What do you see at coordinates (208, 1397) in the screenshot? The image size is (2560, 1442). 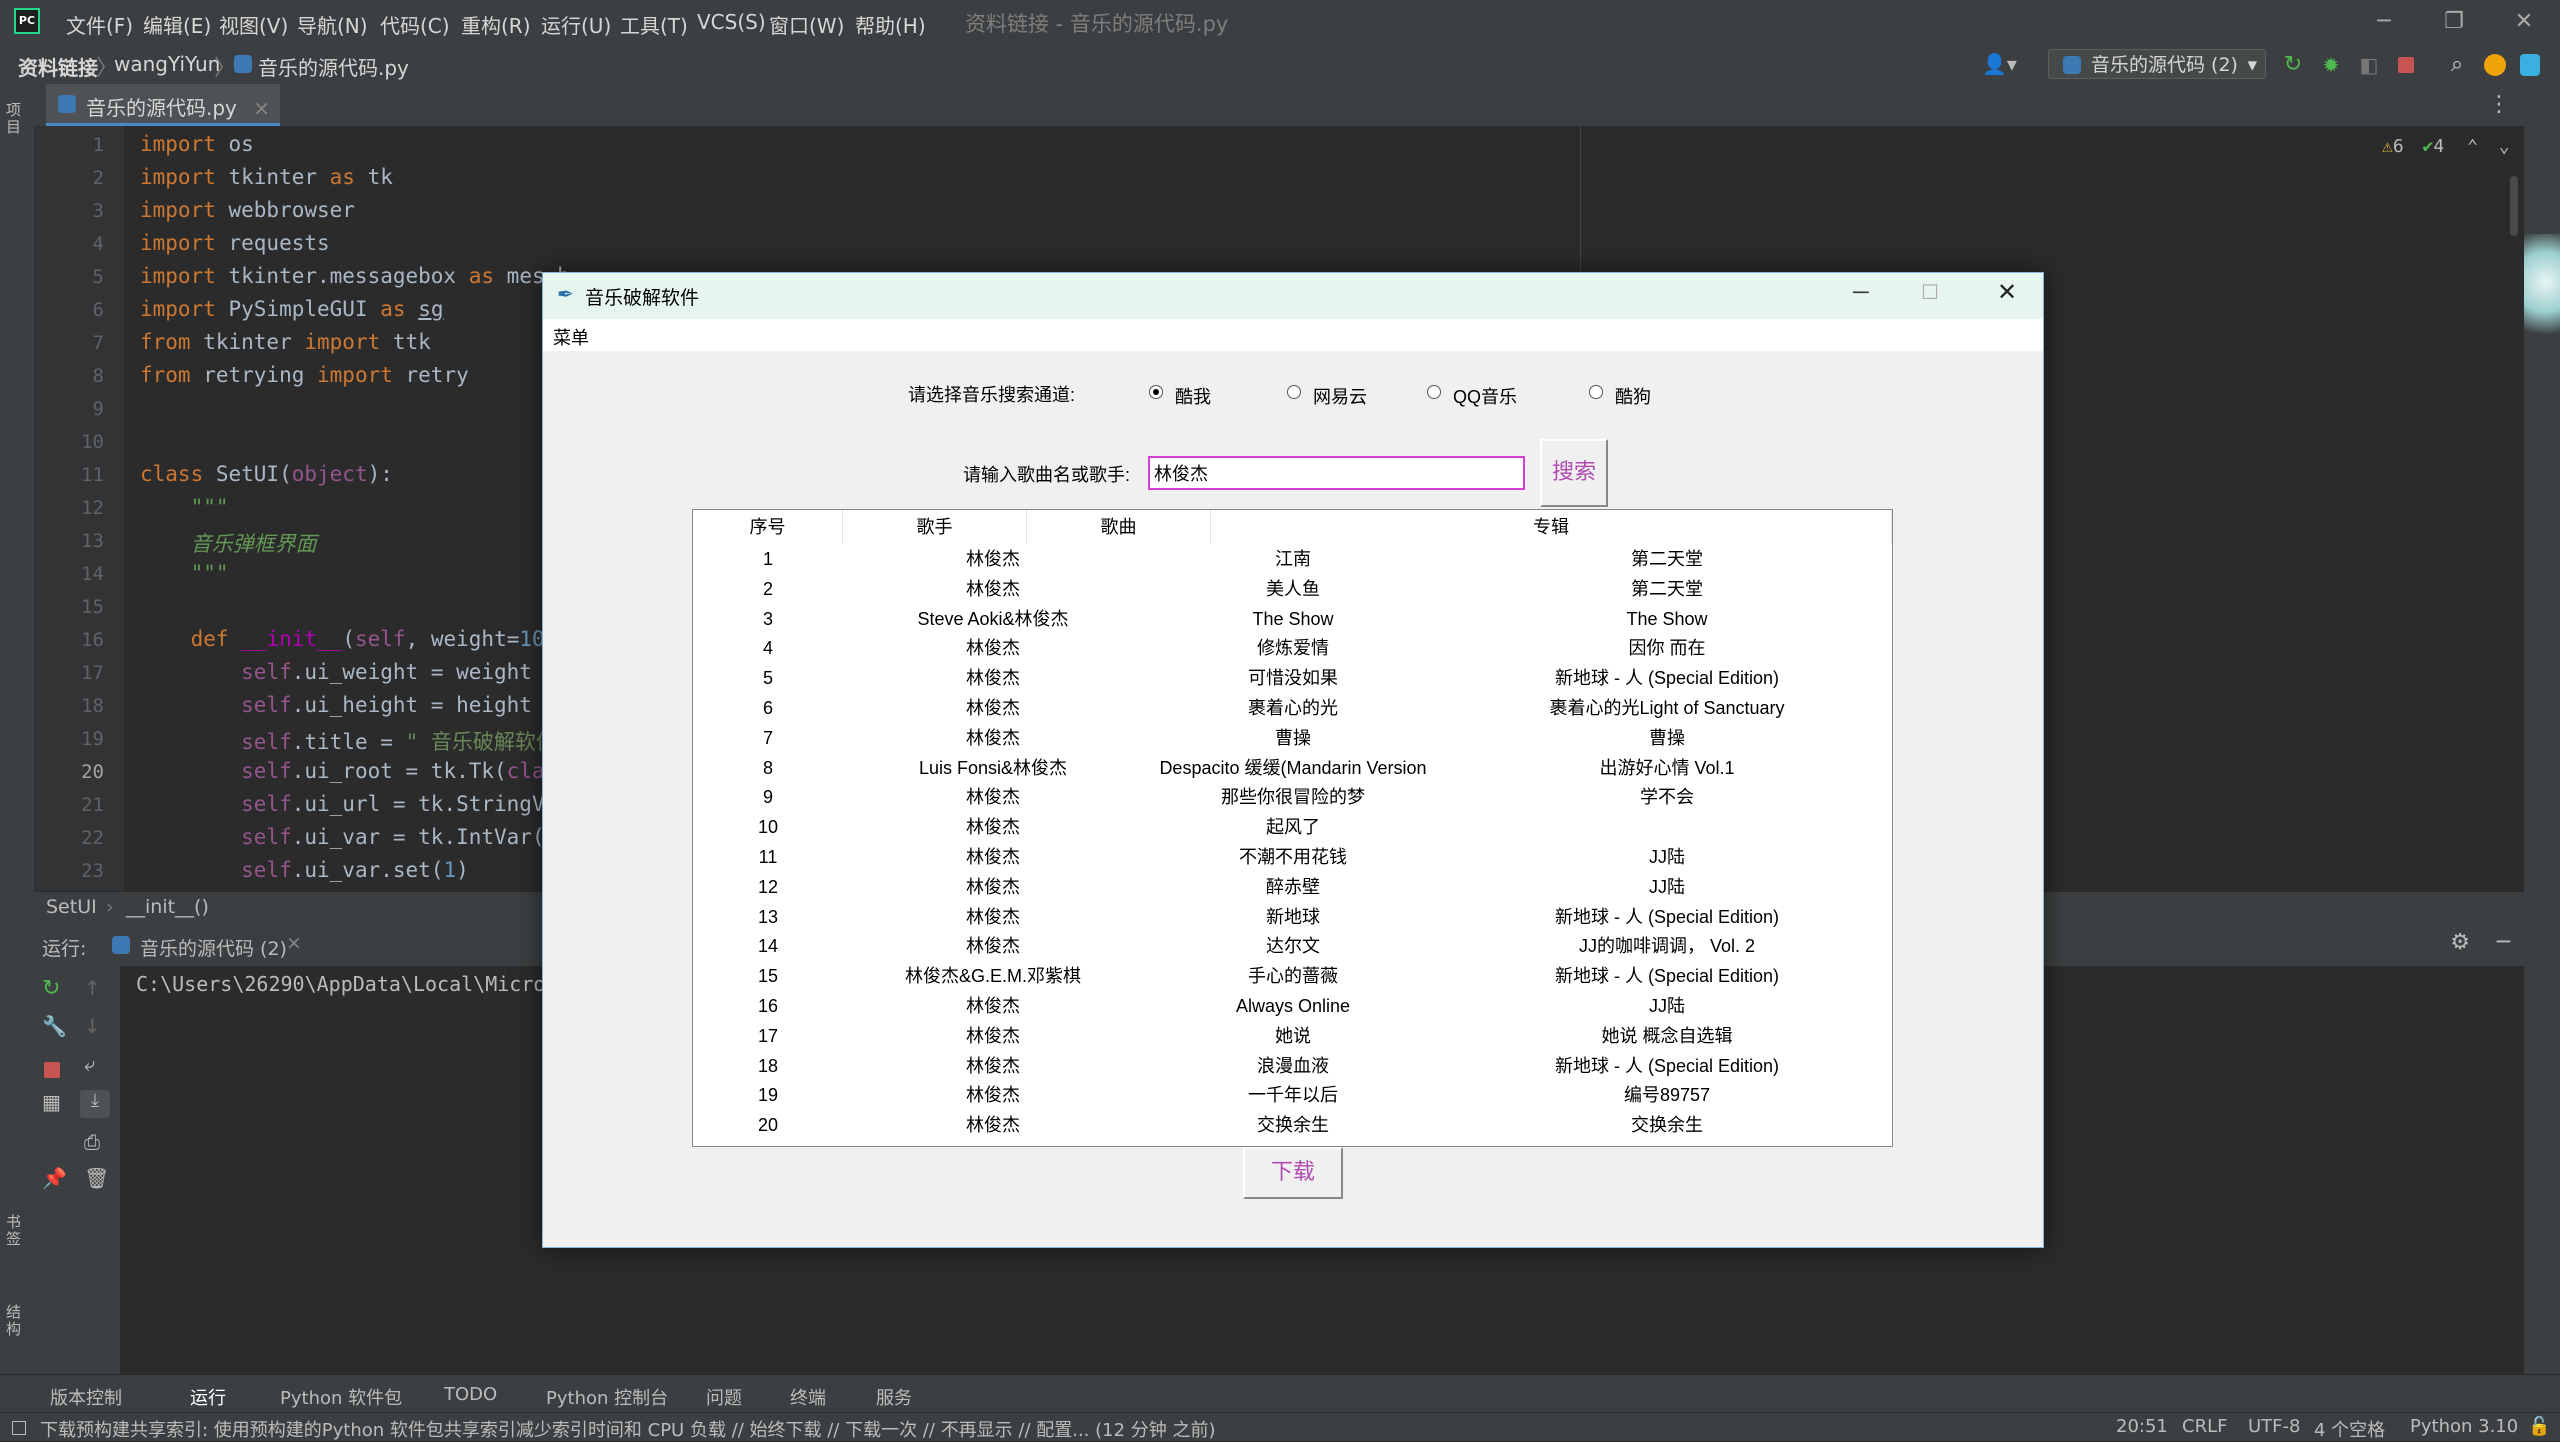 I see `tab-run: 运行` at bounding box center [208, 1397].